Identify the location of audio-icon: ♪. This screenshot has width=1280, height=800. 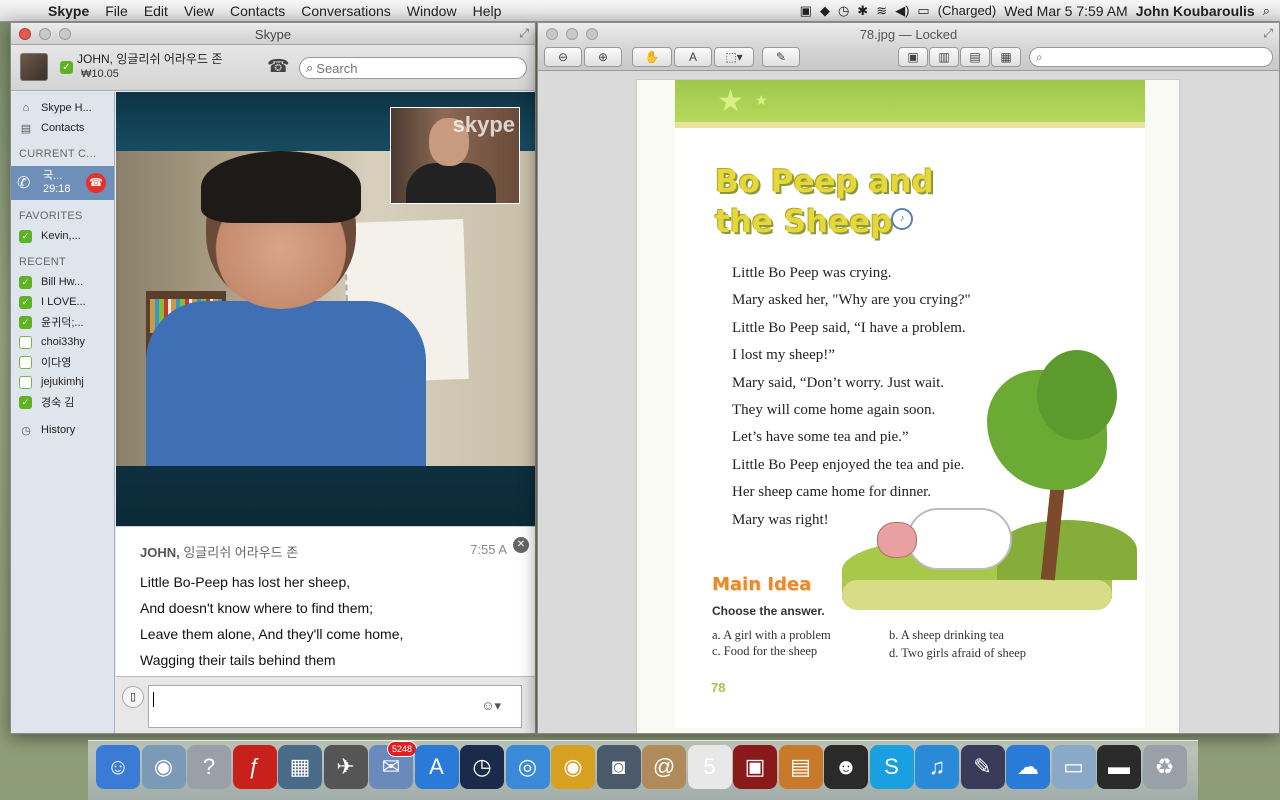
(902, 219).